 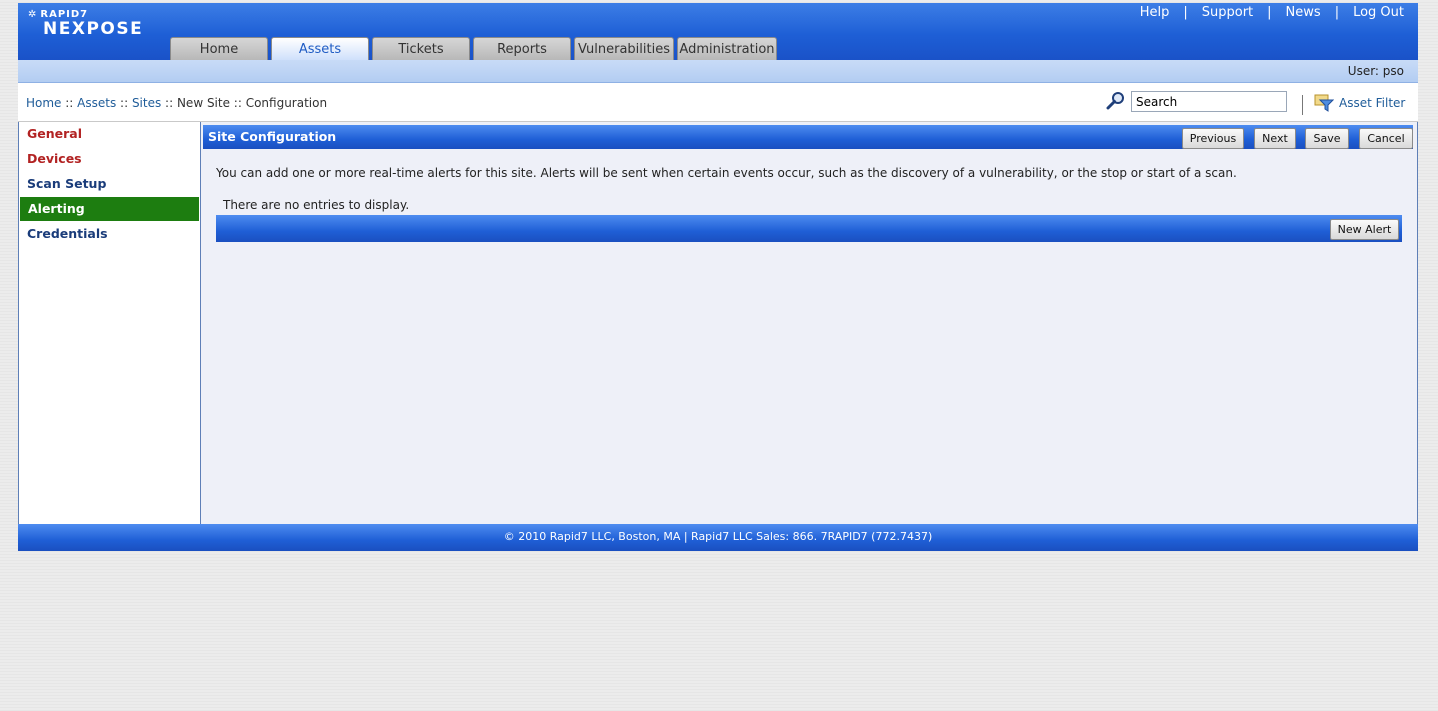 I want to click on asset-filter-link: Asset Filter, so click(x=1359, y=103).